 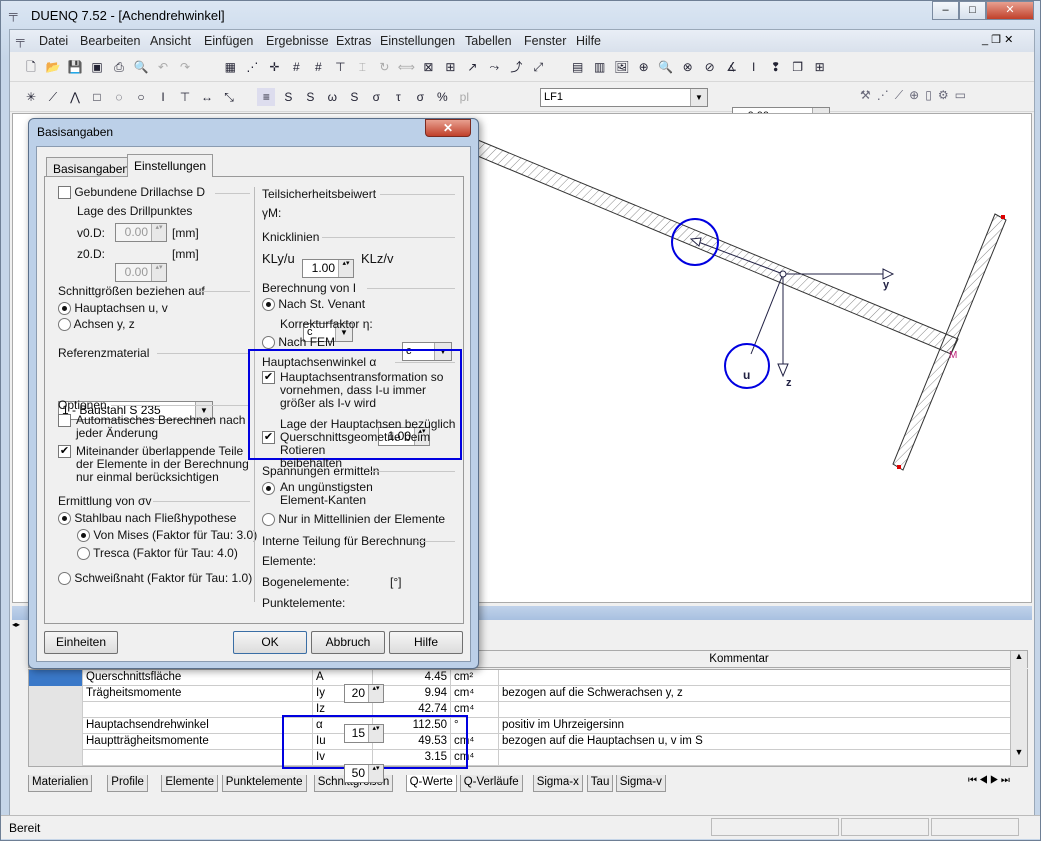 What do you see at coordinates (64, 193) in the screenshot?
I see `drillachse-checkbox` at bounding box center [64, 193].